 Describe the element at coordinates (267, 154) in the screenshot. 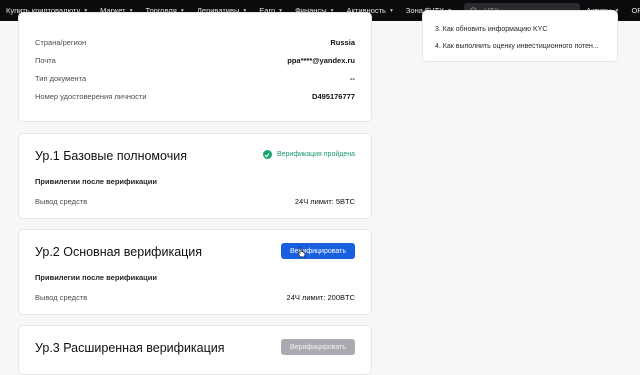

I see `check-circle-icon` at that location.